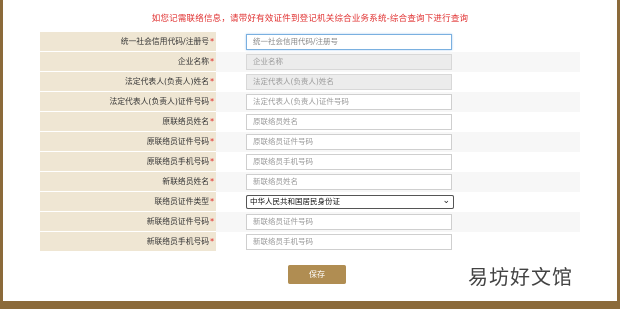 Image resolution: width=620 pixels, height=309 pixels. What do you see at coordinates (349, 62) in the screenshot?
I see `company-name-input: 企业名称` at bounding box center [349, 62].